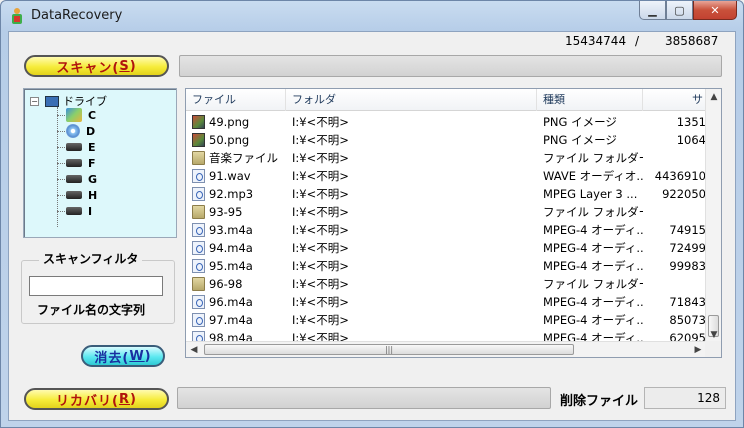 Image resolution: width=744 pixels, height=428 pixels. I want to click on file-list-header: ファイル フォルダ 種類 サ, so click(446, 100).